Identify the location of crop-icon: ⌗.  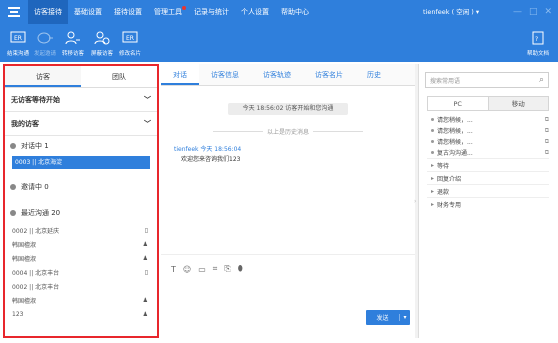
(215, 269).